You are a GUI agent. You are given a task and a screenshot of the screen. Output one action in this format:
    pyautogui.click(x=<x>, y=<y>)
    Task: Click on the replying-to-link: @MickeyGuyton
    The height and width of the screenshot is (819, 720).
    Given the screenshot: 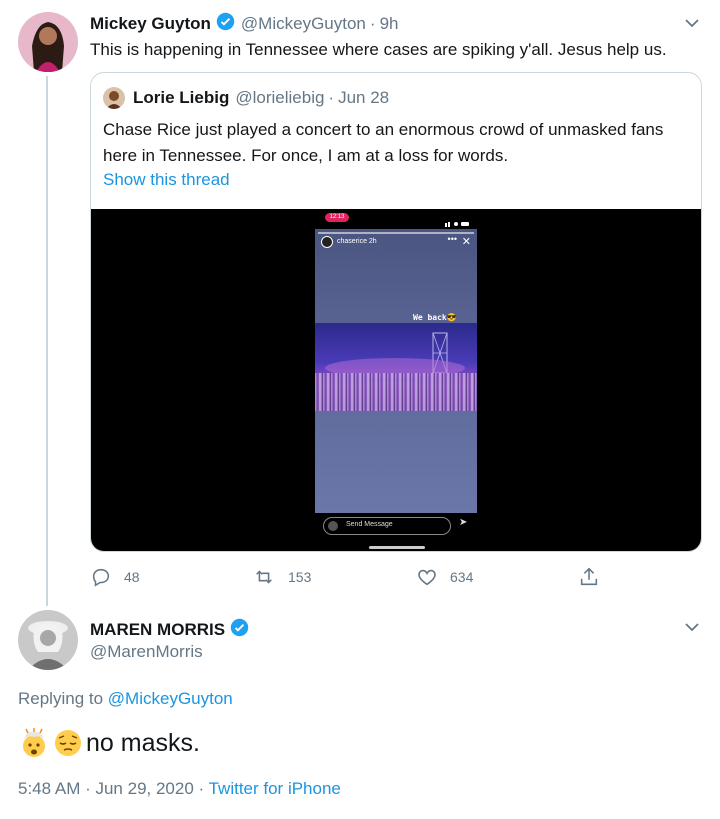 What is the action you would take?
    pyautogui.click(x=170, y=698)
    